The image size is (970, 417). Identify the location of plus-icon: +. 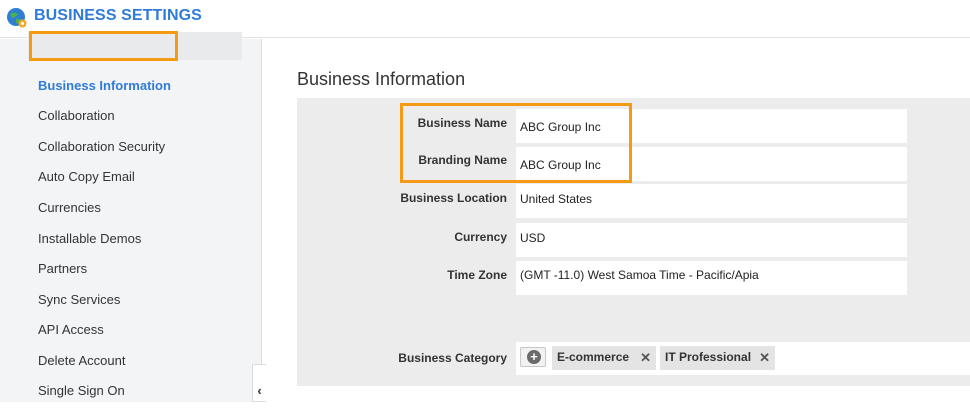
(534, 357).